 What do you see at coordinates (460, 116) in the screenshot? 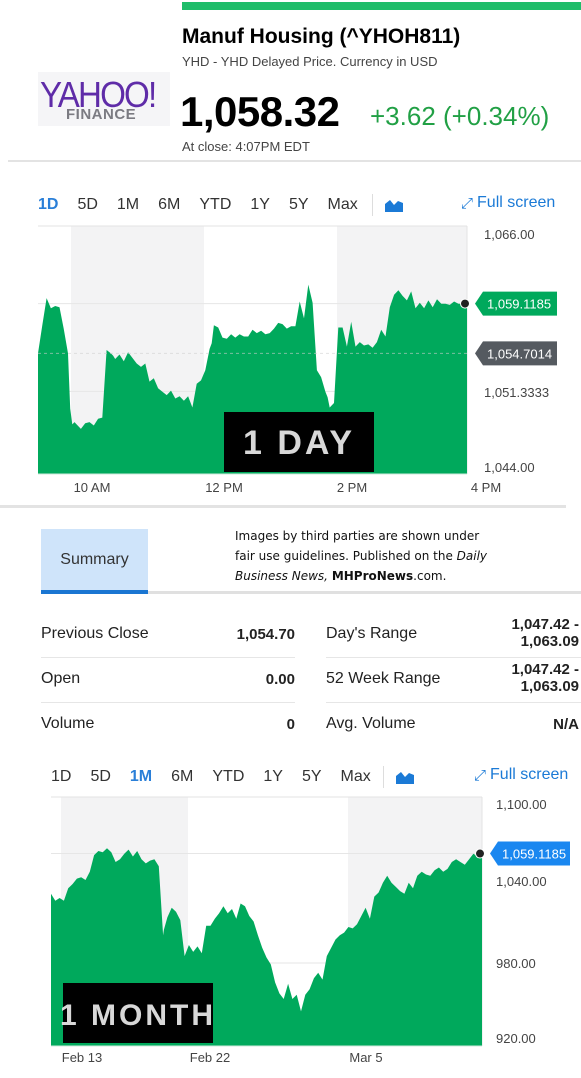
I see `quote-change: +3.62 (+0.34%)` at bounding box center [460, 116].